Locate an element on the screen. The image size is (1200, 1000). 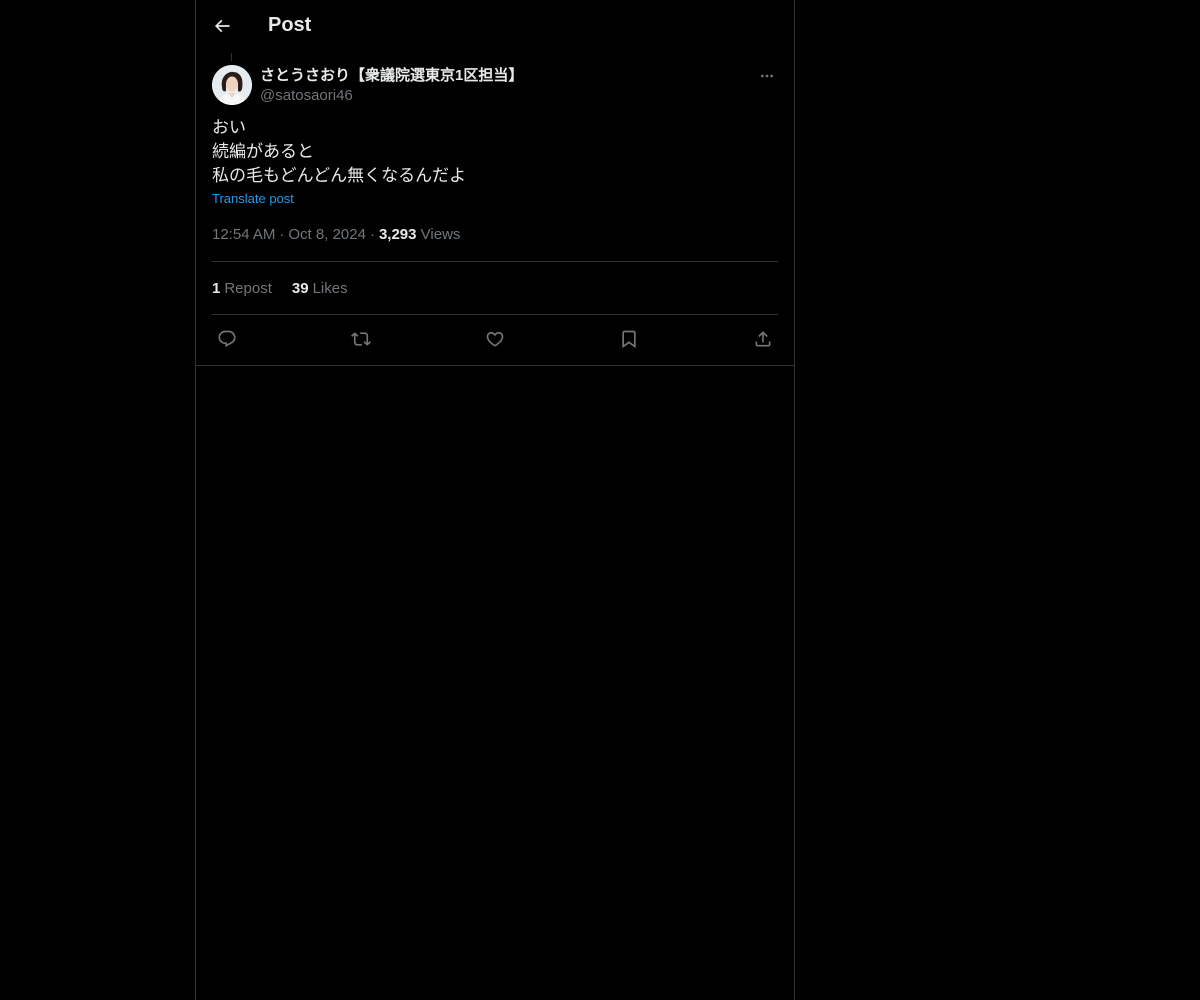
post-text-line: おい is located at coordinates (229, 127).